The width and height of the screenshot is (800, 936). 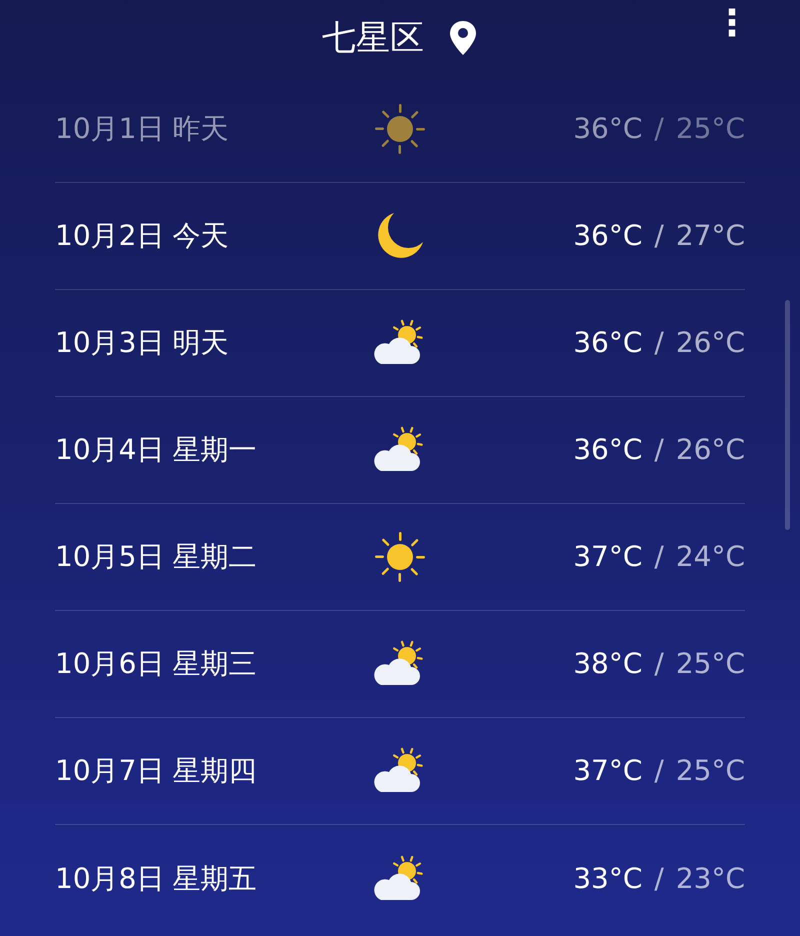 What do you see at coordinates (400, 878) in the screenshot?
I see `forecast-row: 10月8日 星期五 33°C / 23°C` at bounding box center [400, 878].